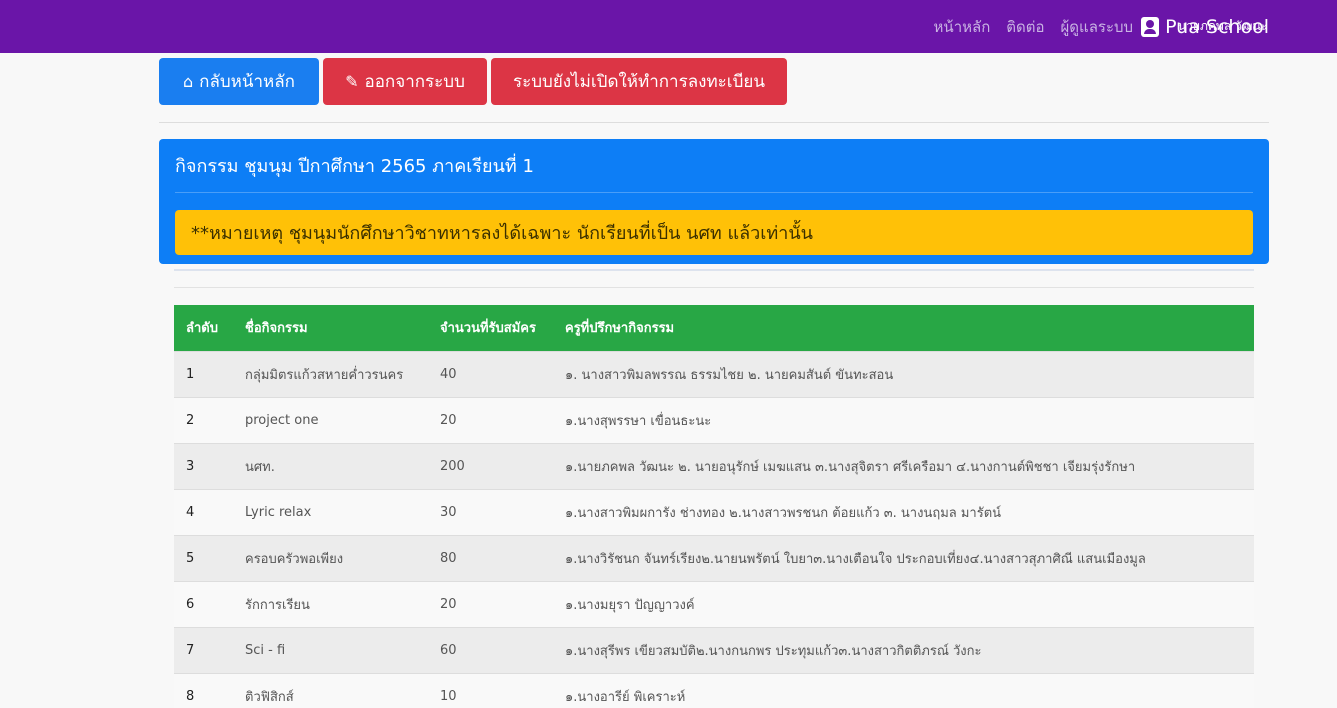 Image resolution: width=1337 pixels, height=708 pixels. What do you see at coordinates (625, 697) in the screenshot?
I see `activity-advisors: ๑.นางอารีย์ พิเคราะห์` at bounding box center [625, 697].